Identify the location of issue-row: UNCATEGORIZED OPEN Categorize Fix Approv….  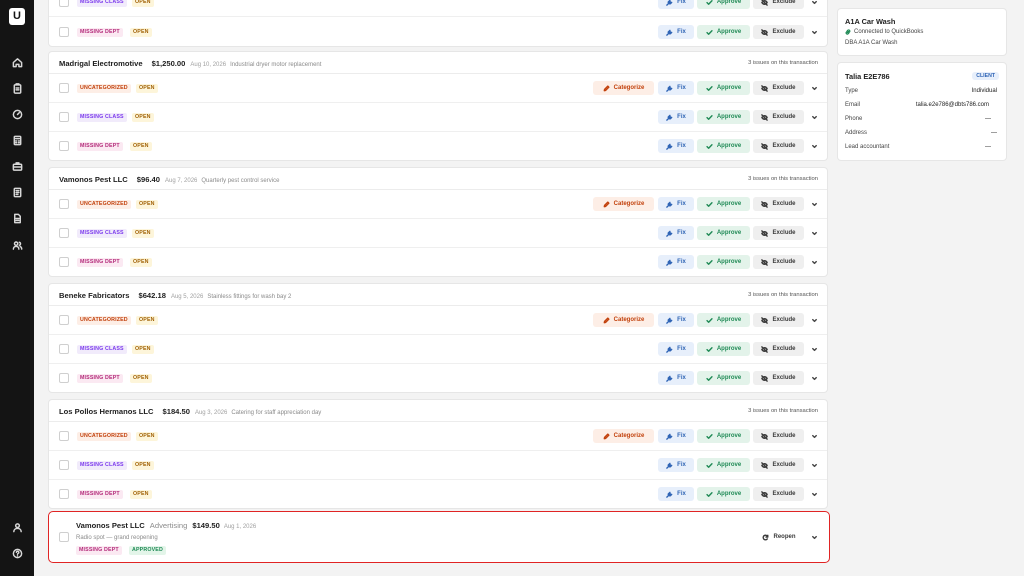
(438, 88).